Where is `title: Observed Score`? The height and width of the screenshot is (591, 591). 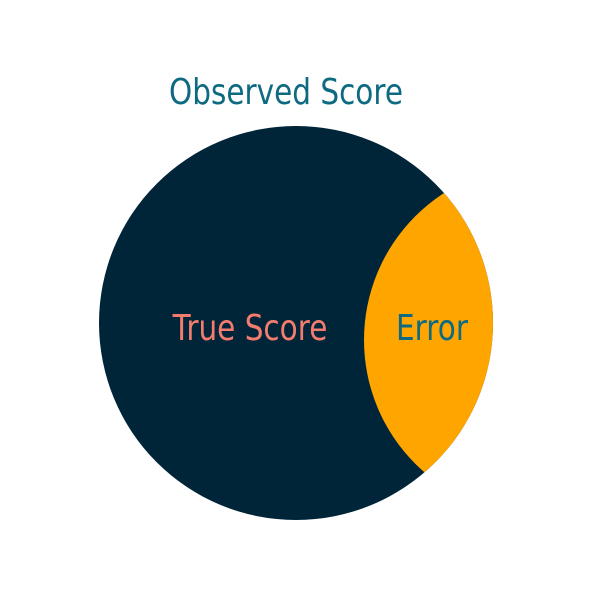
title: Observed Score is located at coordinates (286, 91).